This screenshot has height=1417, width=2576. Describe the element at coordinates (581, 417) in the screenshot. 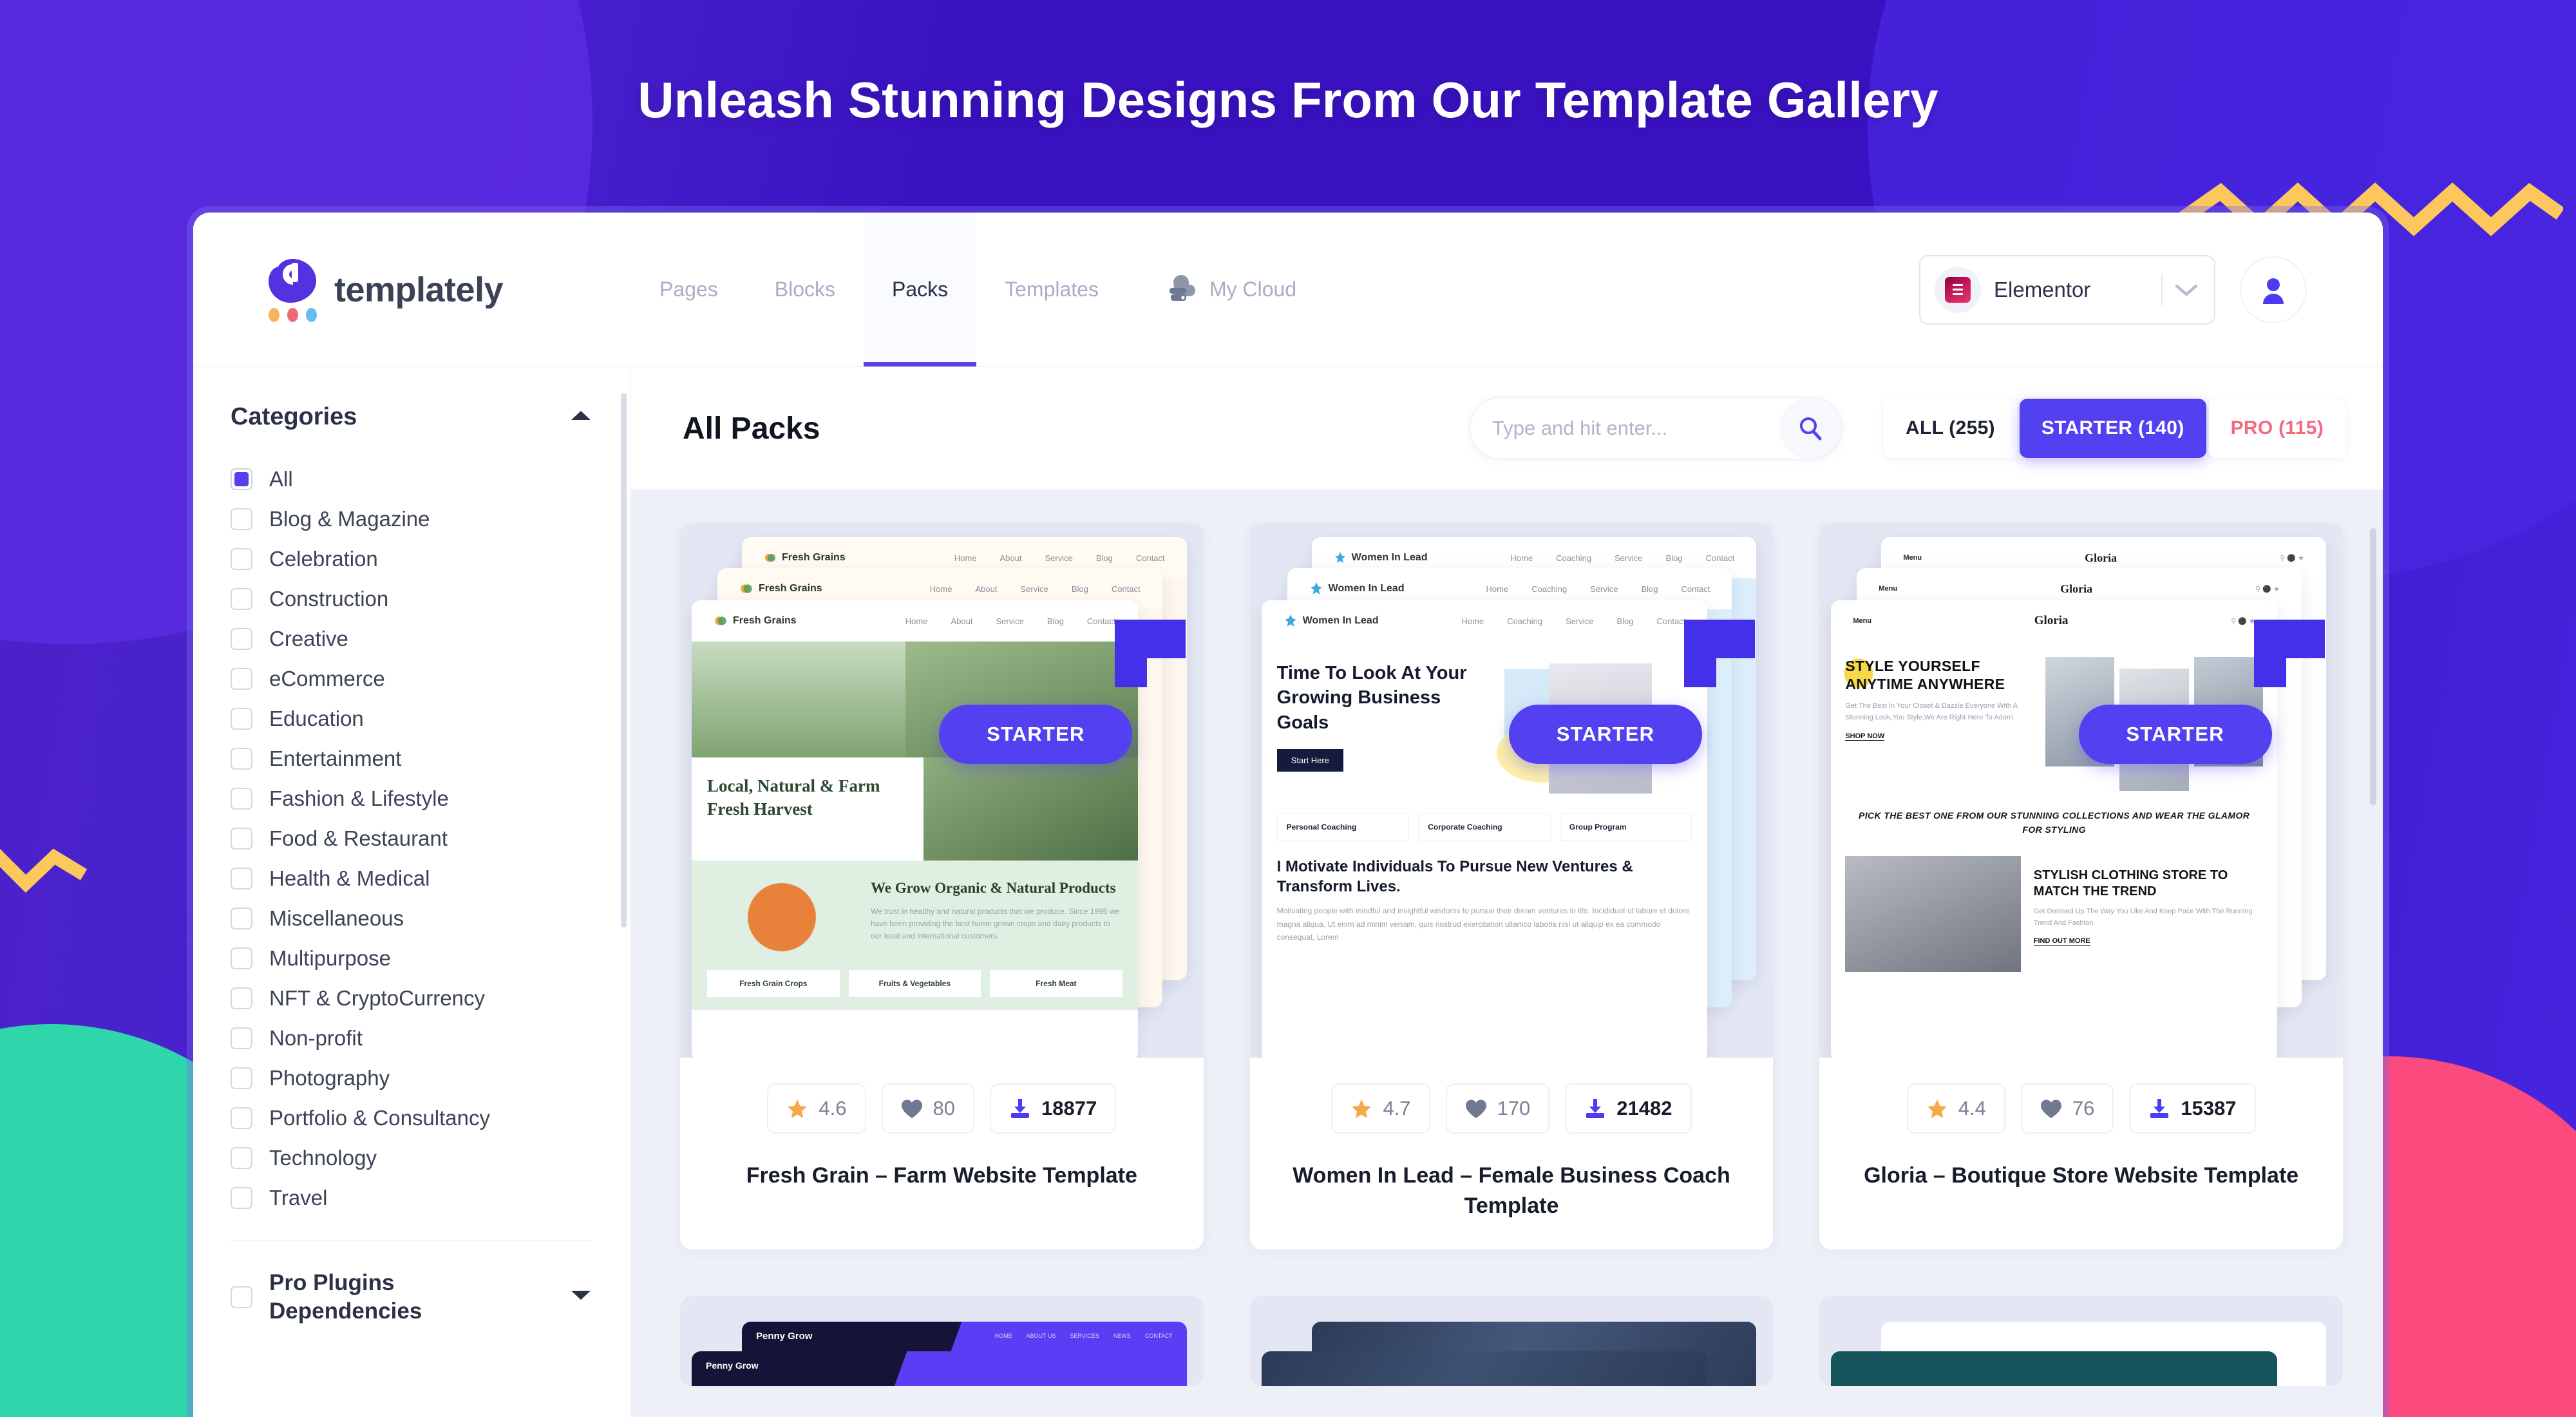

I see `chevron-up-icon` at that location.